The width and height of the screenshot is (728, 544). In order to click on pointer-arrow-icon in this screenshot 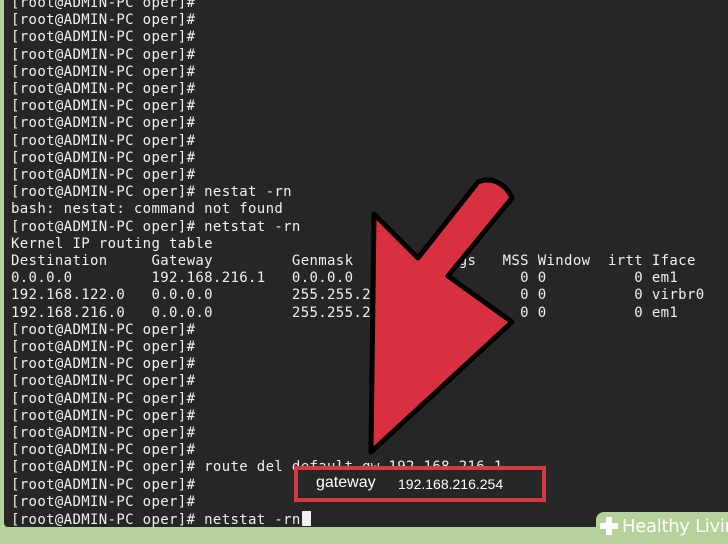, I will do `click(441, 316)`.